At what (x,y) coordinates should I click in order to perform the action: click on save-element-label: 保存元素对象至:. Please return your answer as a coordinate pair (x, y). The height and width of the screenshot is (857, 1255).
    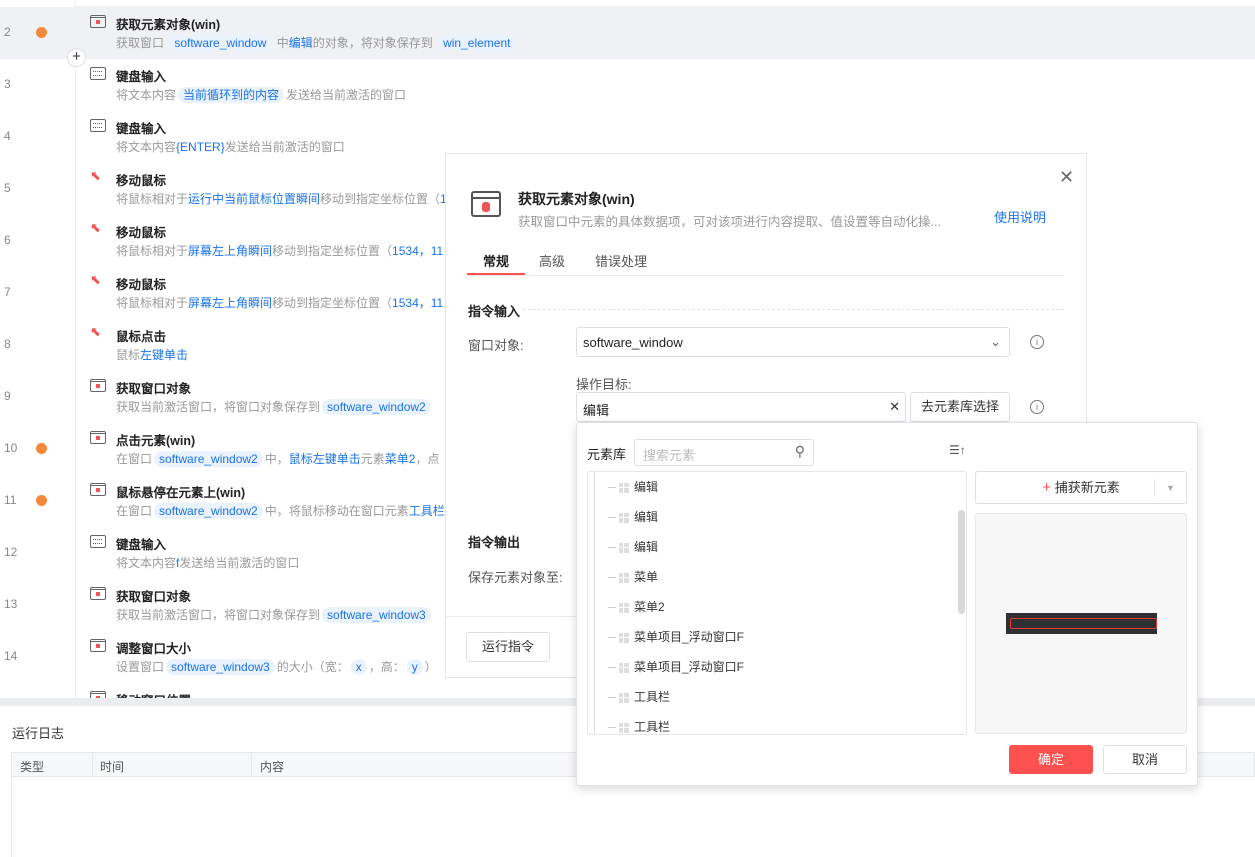
    Looking at the image, I should click on (515, 577).